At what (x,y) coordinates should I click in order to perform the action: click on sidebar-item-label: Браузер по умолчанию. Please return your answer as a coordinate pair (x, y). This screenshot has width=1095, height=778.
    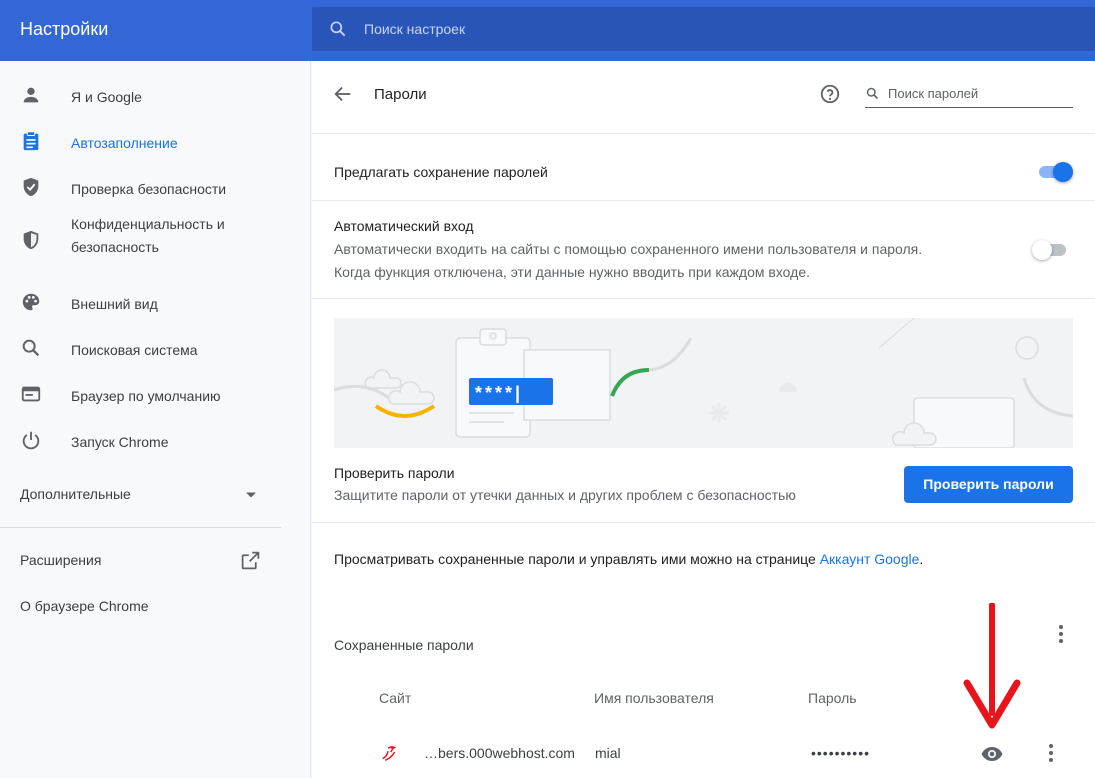
    Looking at the image, I should click on (146, 396).